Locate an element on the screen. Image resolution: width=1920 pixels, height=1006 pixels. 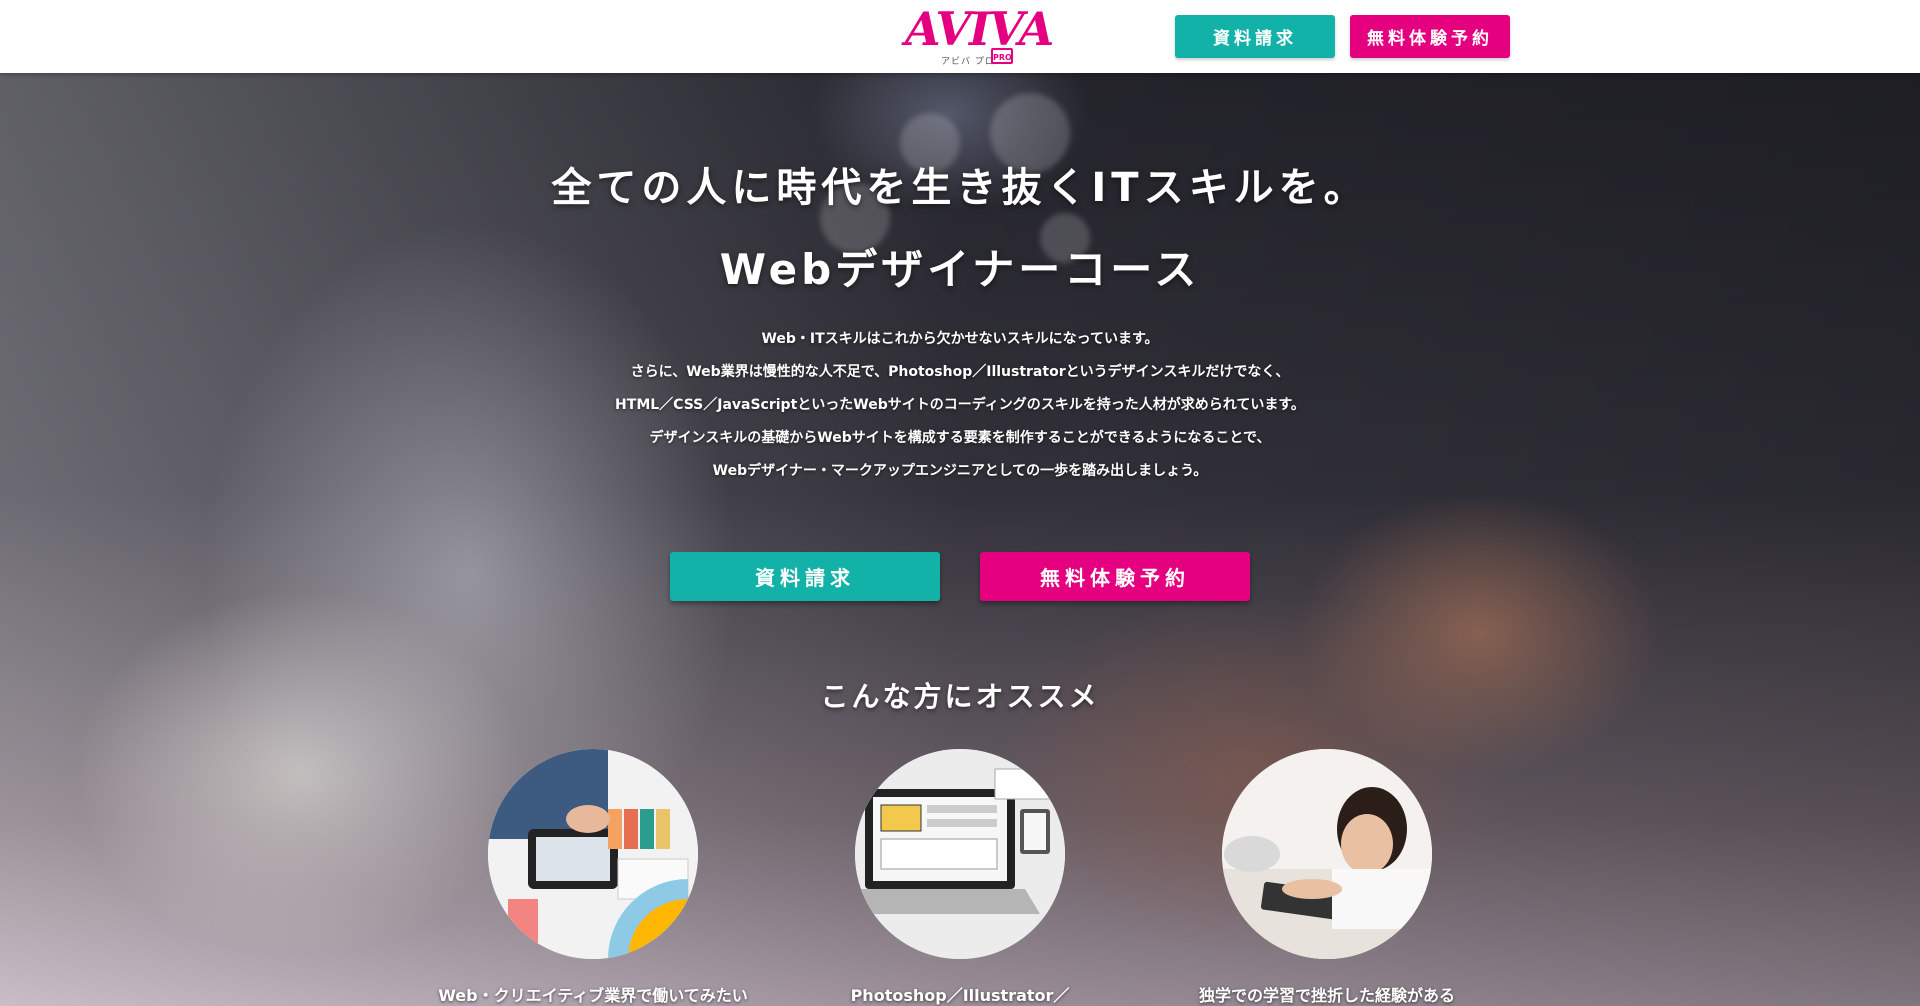
laptop-wireframe-photo is located at coordinates (960, 854).